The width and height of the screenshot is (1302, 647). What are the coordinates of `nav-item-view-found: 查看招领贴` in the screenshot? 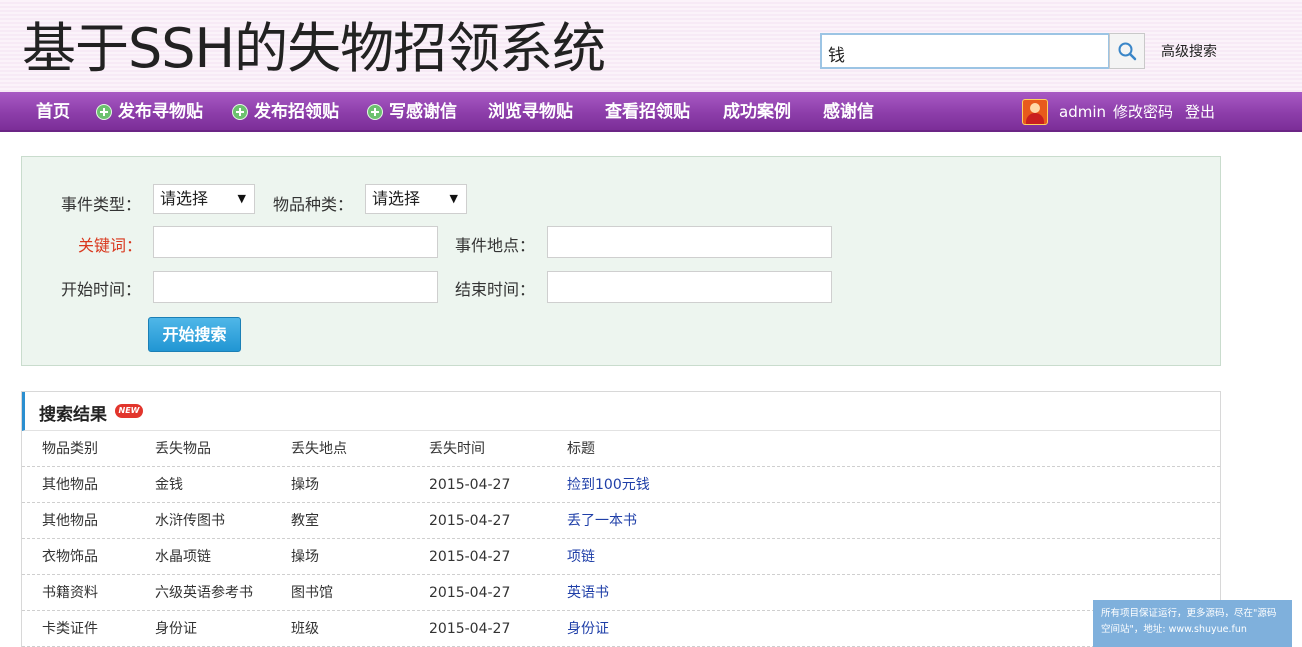 It's located at (647, 112).